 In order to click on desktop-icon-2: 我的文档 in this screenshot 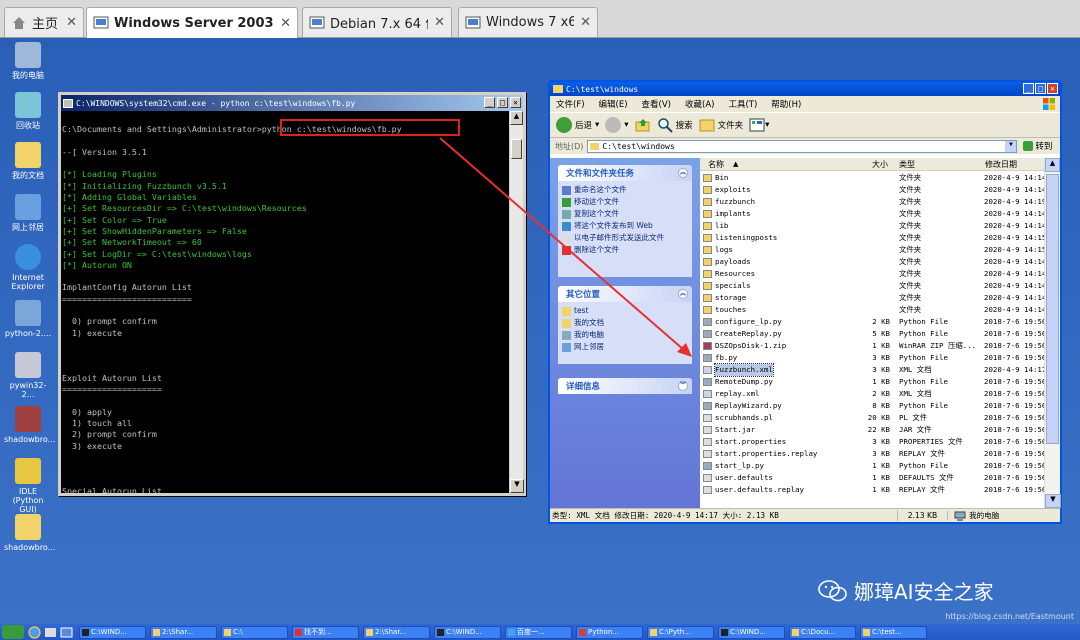, I will do `click(28, 161)`.